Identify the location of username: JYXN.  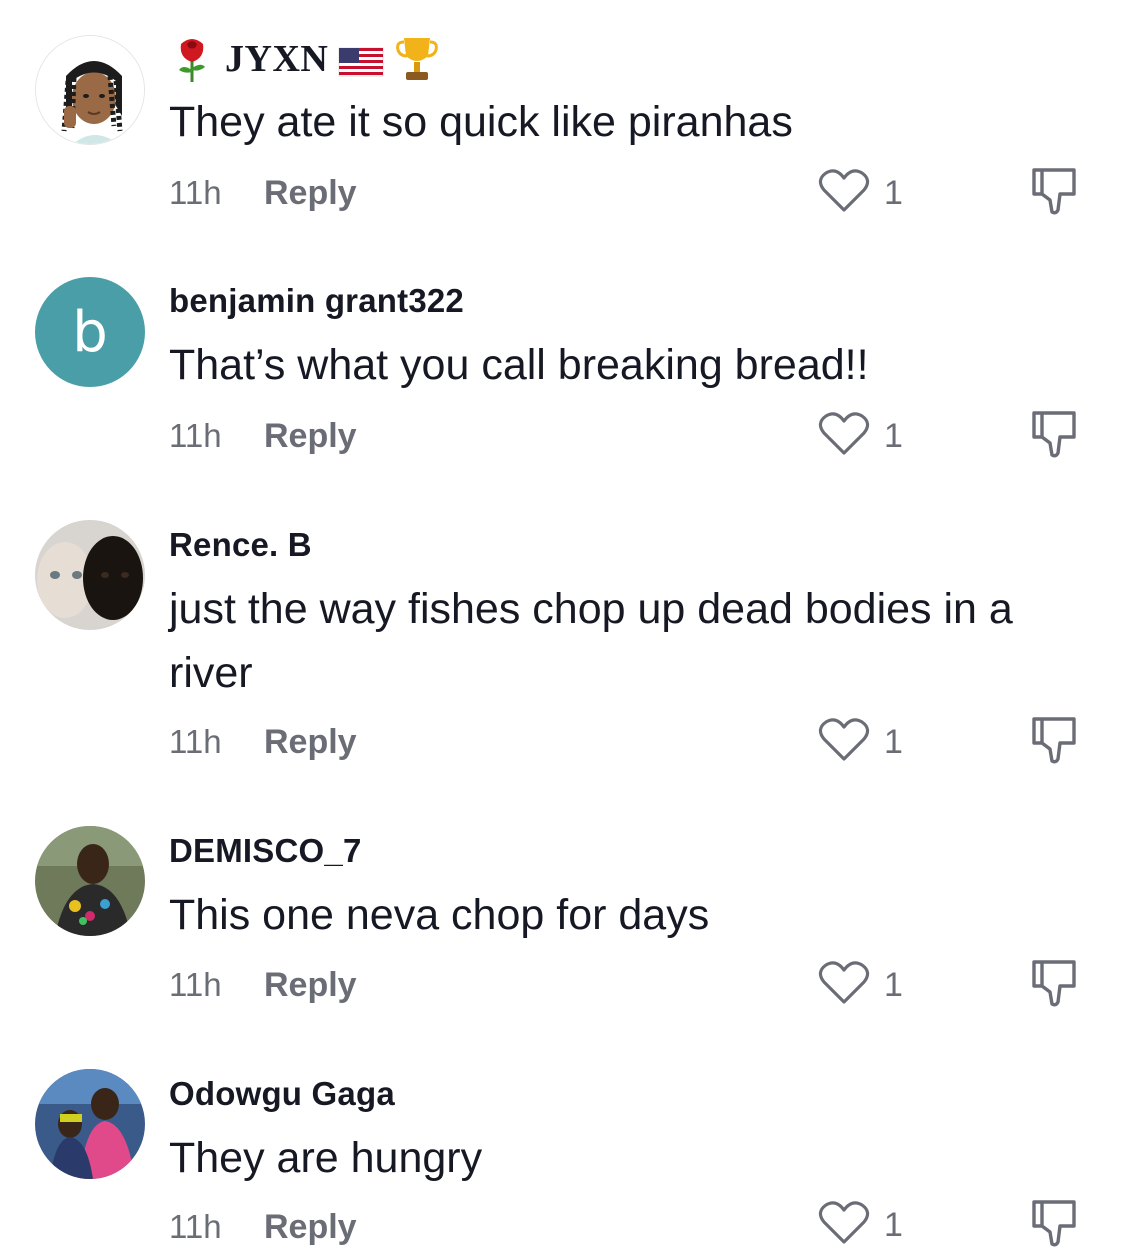
(276, 59).